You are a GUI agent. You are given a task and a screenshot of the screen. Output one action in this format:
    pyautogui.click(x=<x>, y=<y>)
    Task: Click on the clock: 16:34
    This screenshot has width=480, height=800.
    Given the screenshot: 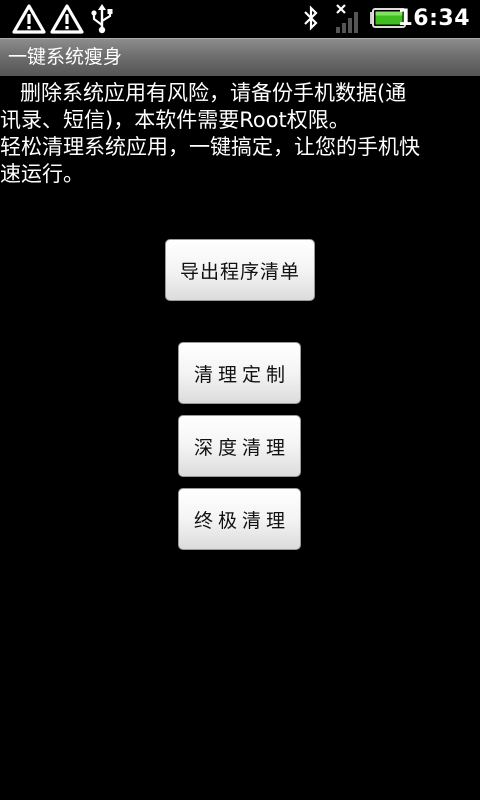 What is the action you would take?
    pyautogui.click(x=433, y=18)
    